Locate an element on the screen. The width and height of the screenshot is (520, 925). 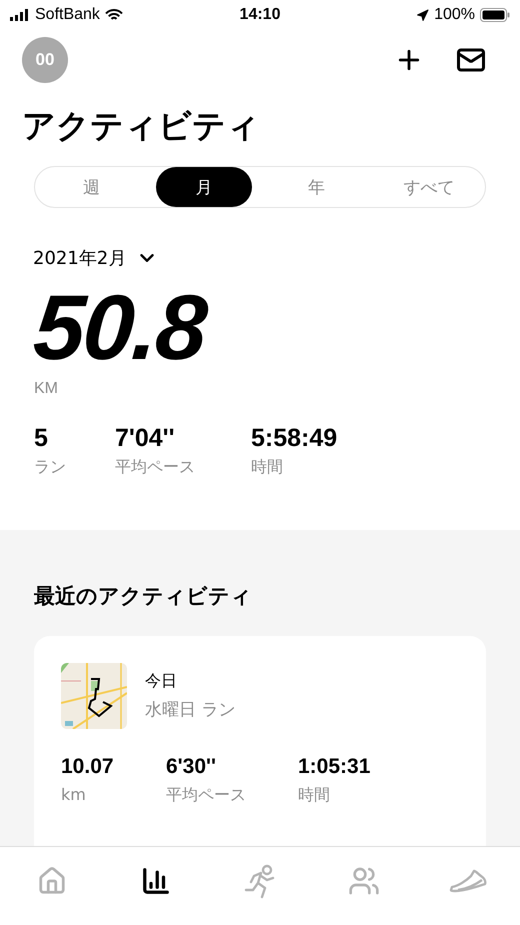
bar-chart-icon is located at coordinates (156, 881).